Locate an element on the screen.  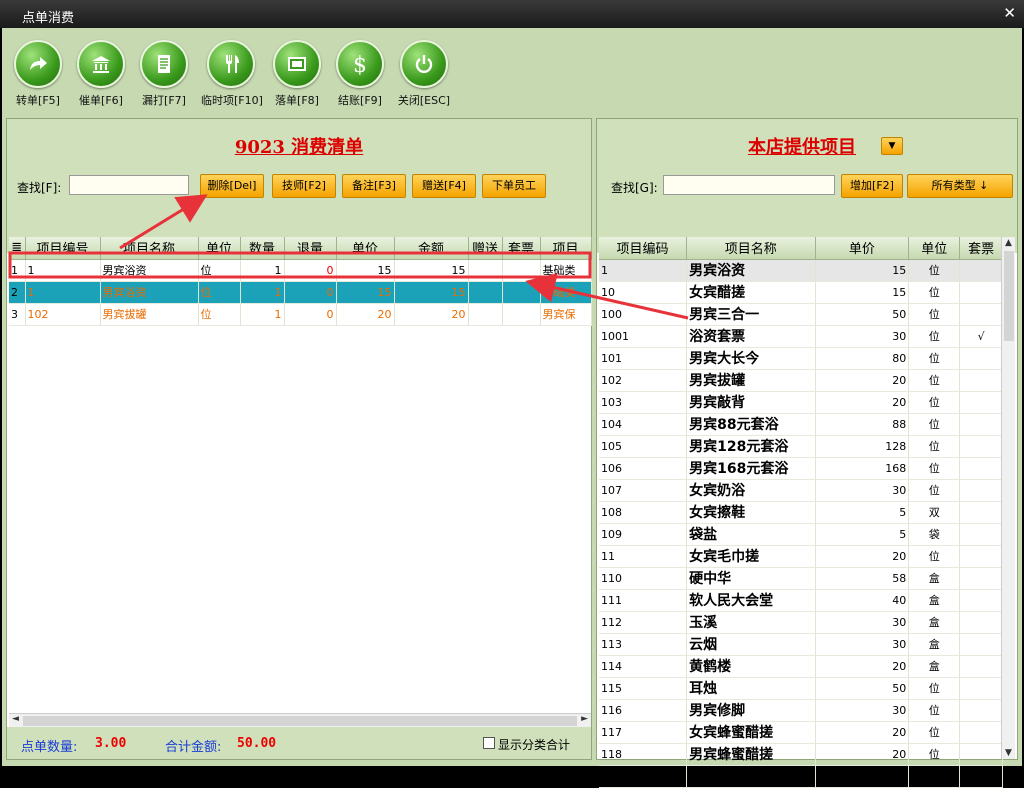
scroll-down-icon: ▼ is located at coordinates (1008, 753).